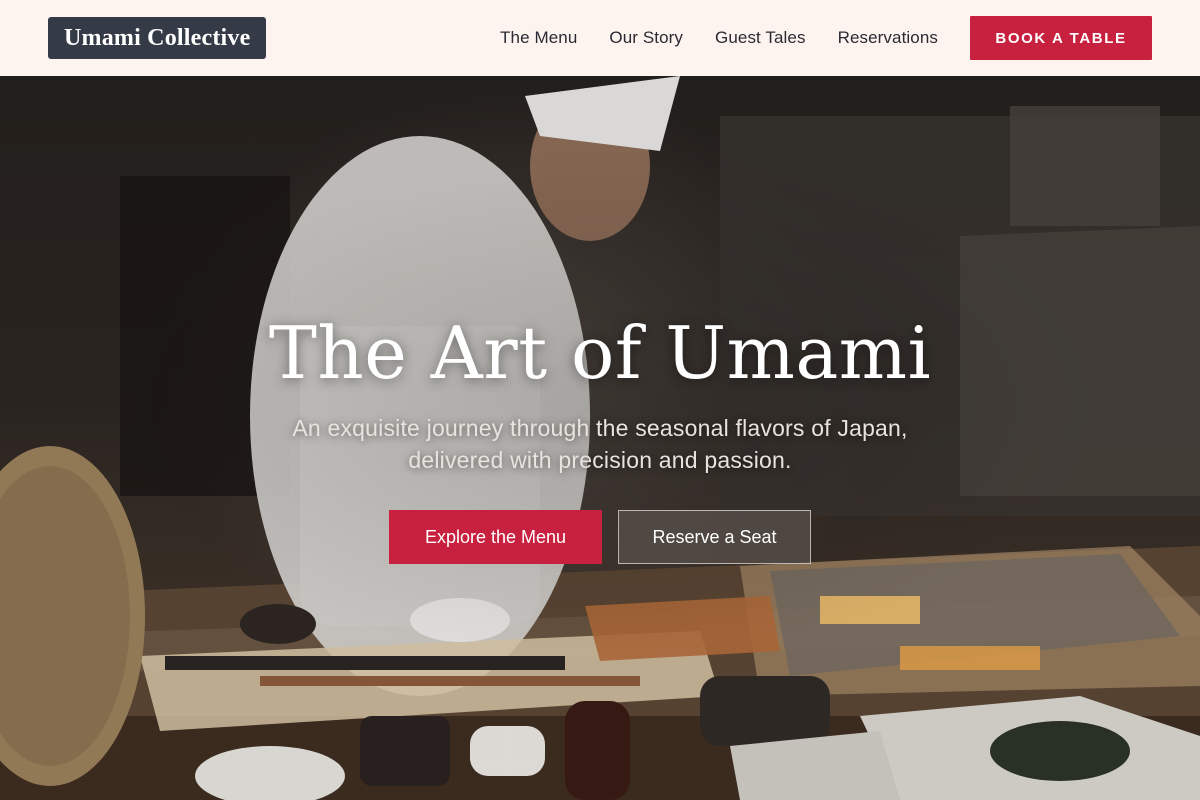 This screenshot has height=800, width=1200. I want to click on nav-link-guest-tales: Guest Tales, so click(760, 38).